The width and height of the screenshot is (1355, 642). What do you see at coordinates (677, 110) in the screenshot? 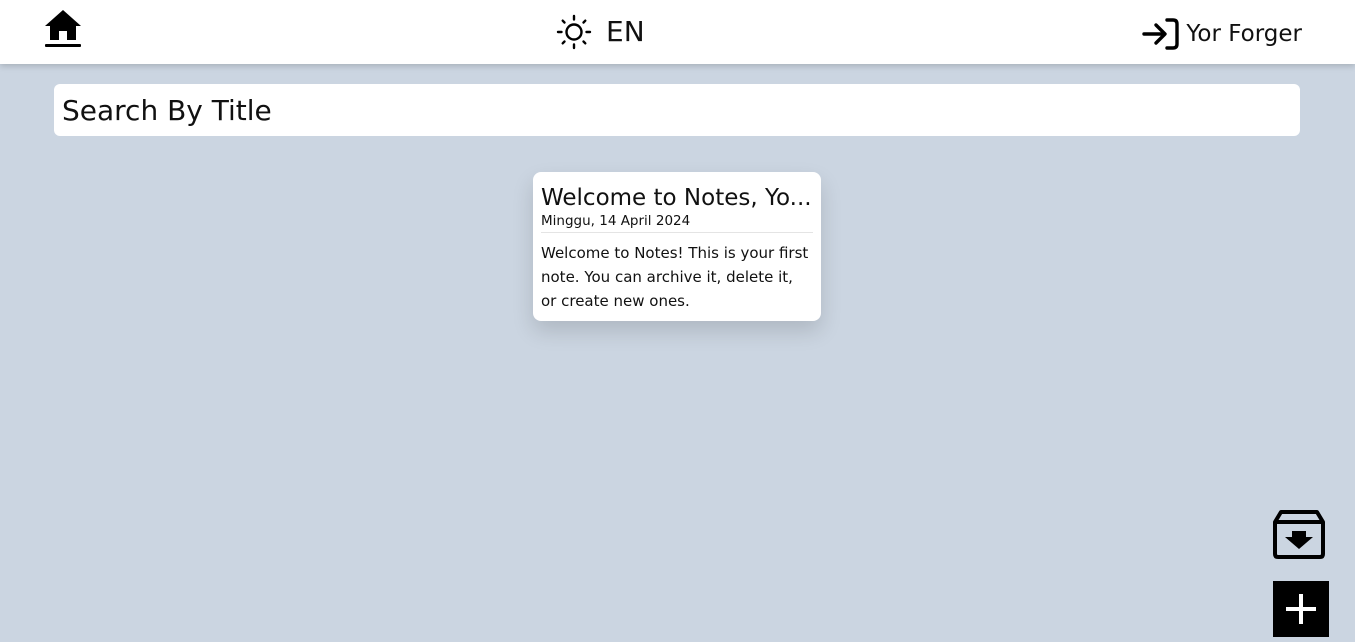
I see `search-input` at bounding box center [677, 110].